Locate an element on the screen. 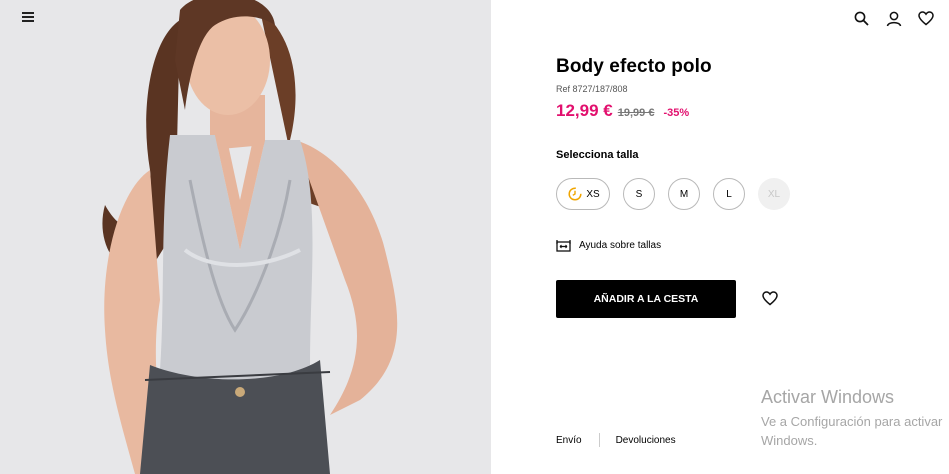  product-ref: Ref 8727/187/808 is located at coordinates (592, 89).